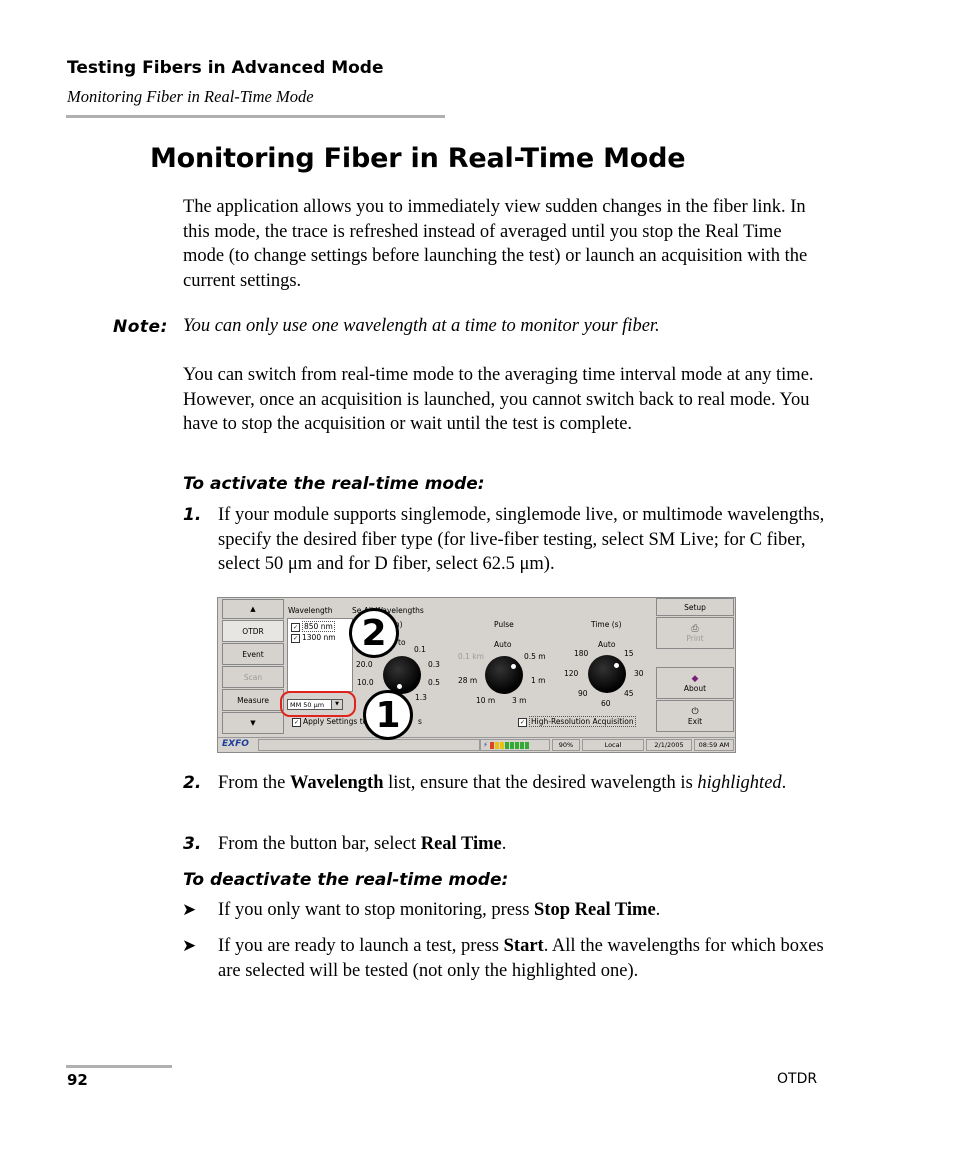 This screenshot has height=1159, width=954. I want to click on time-tick: Auto, so click(607, 644).